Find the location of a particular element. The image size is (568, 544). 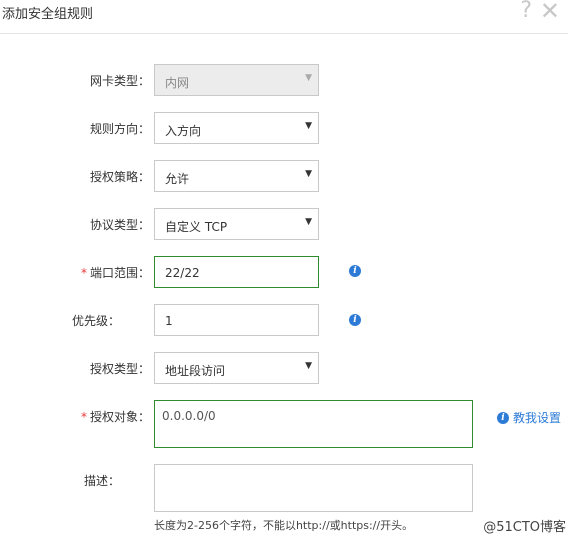

auth-object-label: * 授权对象： is located at coordinates (115, 417).